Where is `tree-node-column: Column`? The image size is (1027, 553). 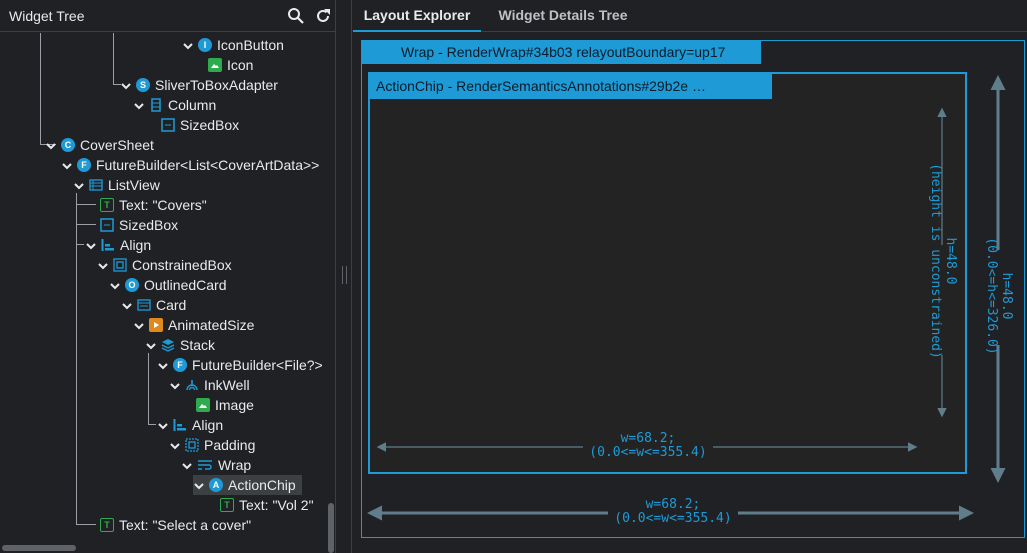 tree-node-column: Column is located at coordinates (174, 105).